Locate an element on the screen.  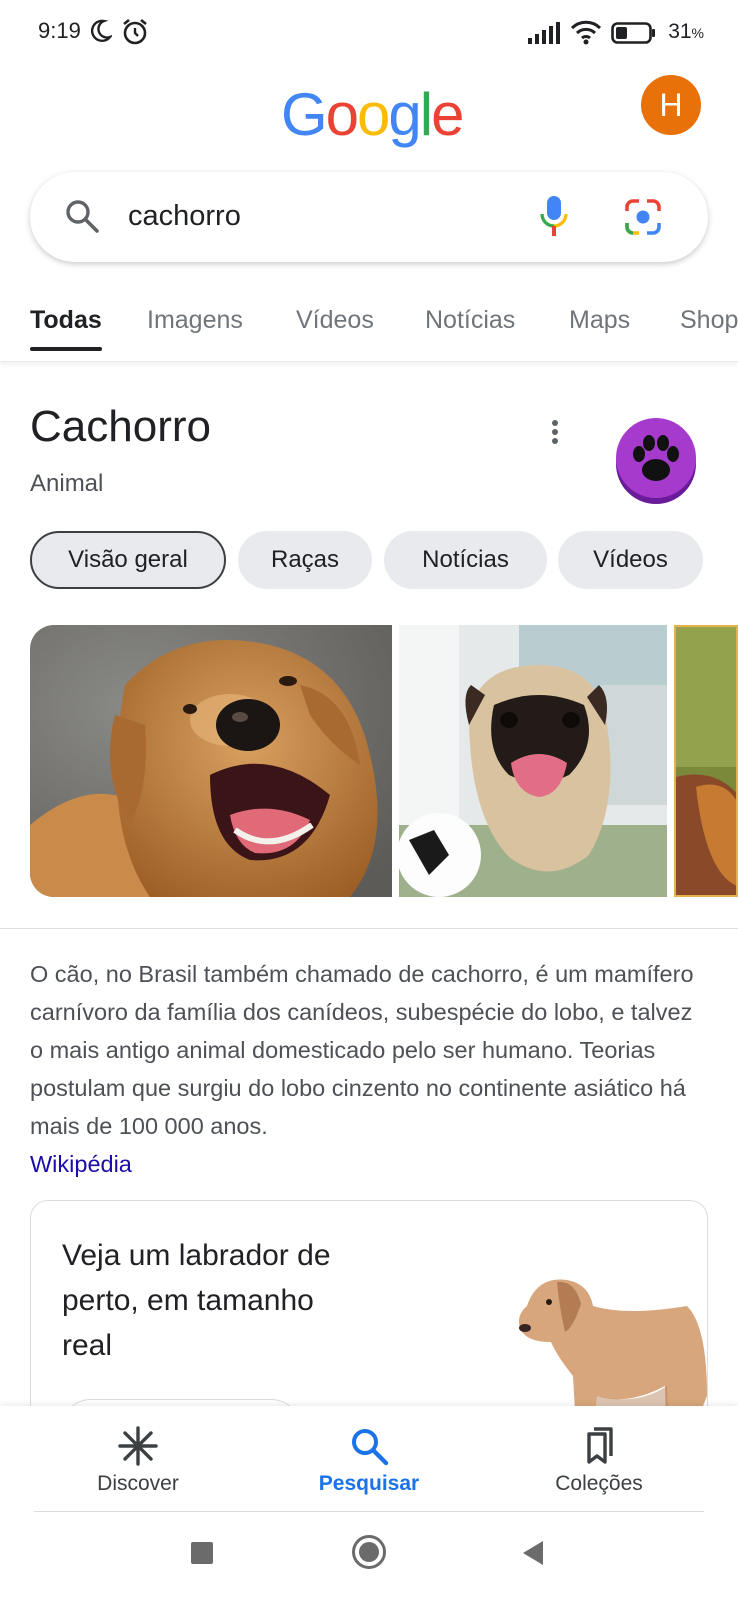
tab-videos: Vídeos is located at coordinates (335, 320).